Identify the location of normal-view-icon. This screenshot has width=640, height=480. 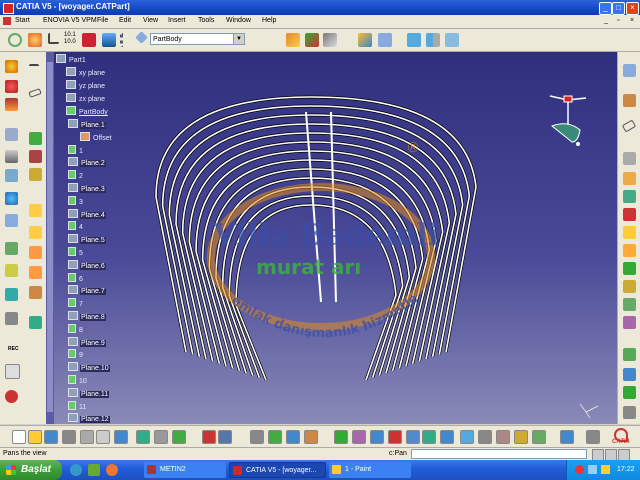
(429, 437).